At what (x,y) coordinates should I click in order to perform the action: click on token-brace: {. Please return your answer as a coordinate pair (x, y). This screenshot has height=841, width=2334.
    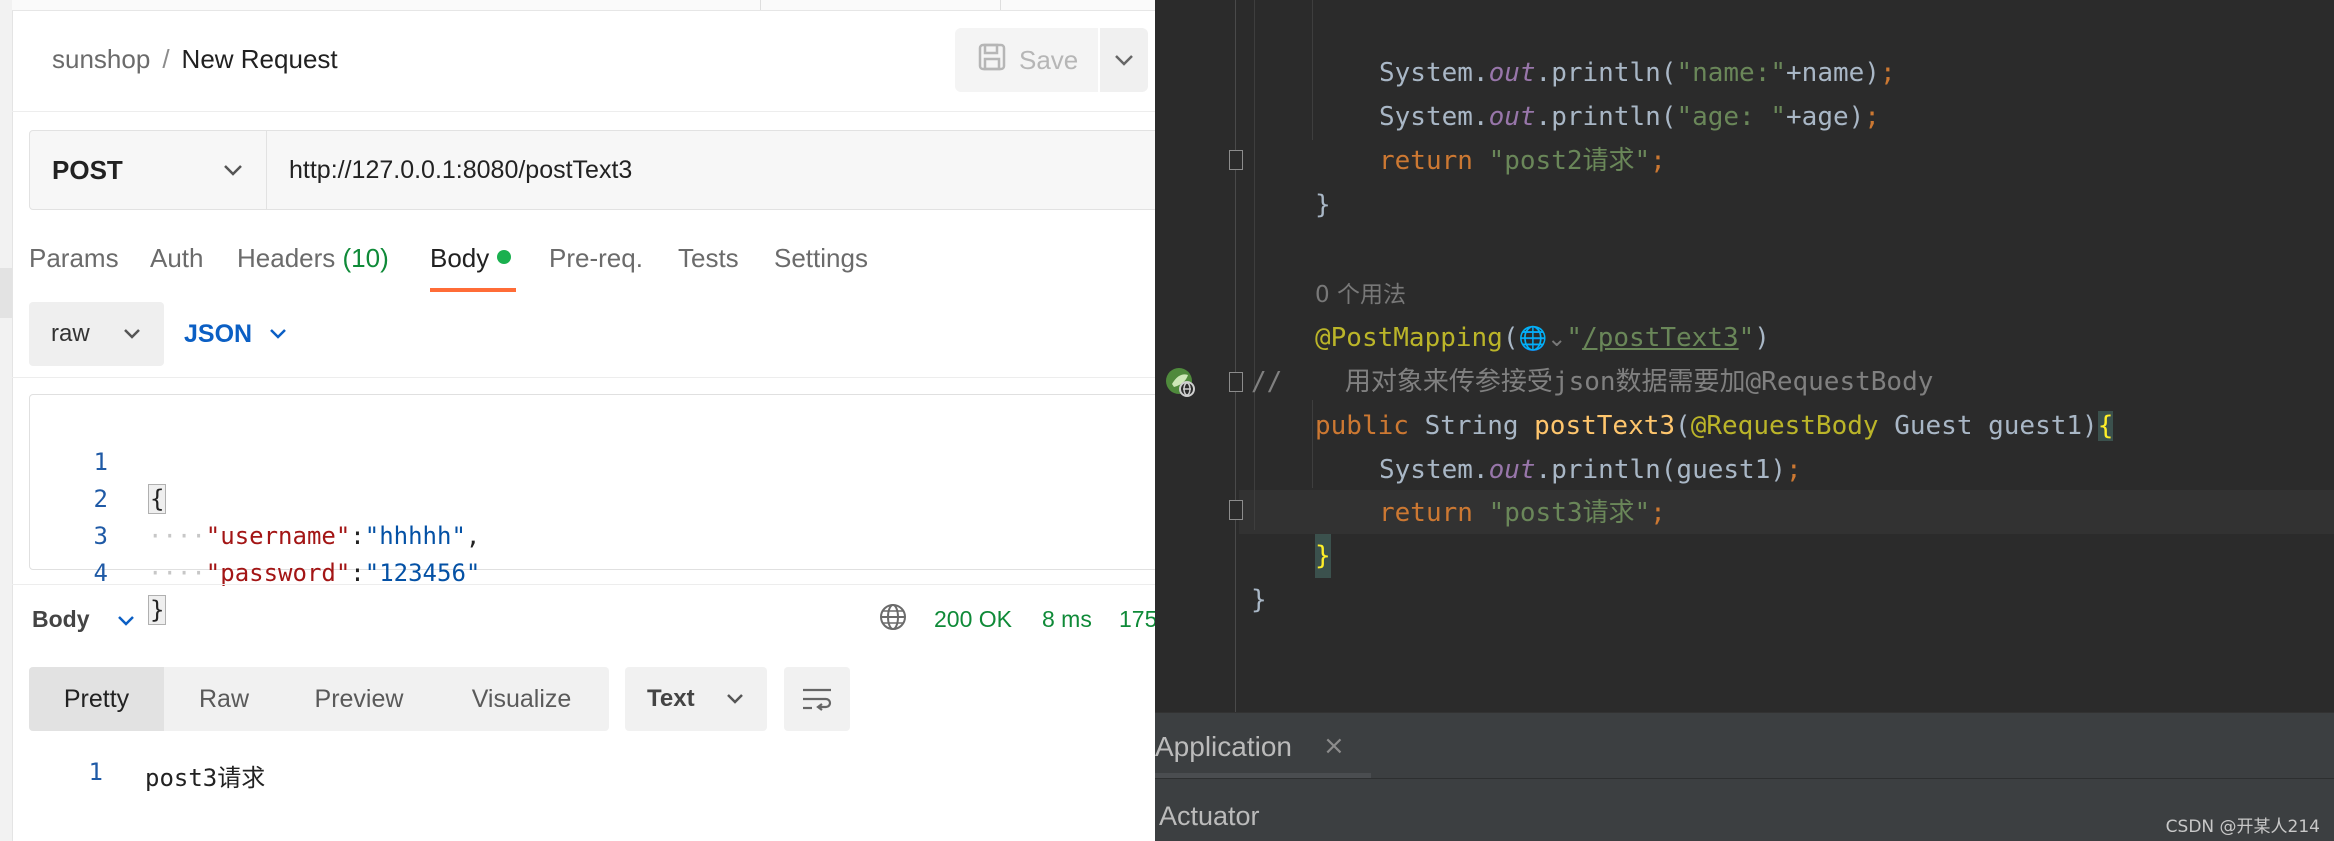
    Looking at the image, I should click on (2105, 426).